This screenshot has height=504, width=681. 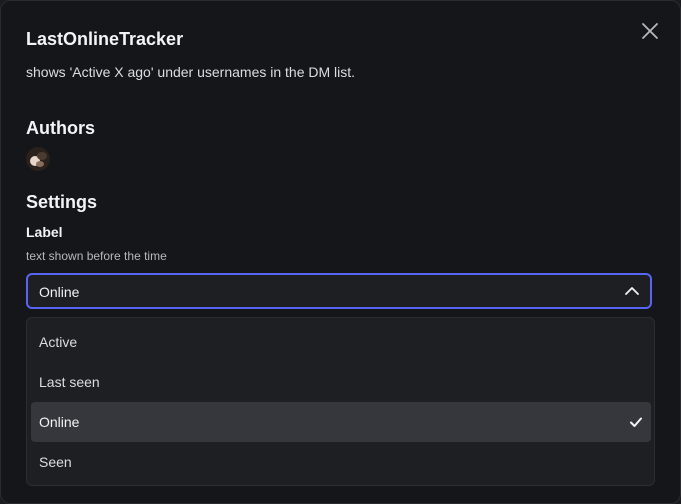 What do you see at coordinates (341, 422) in the screenshot?
I see `option-online: Online` at bounding box center [341, 422].